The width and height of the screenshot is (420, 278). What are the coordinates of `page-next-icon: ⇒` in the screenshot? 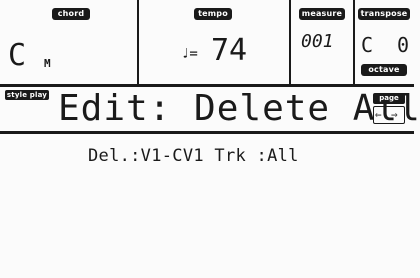 It's located at (394, 115).